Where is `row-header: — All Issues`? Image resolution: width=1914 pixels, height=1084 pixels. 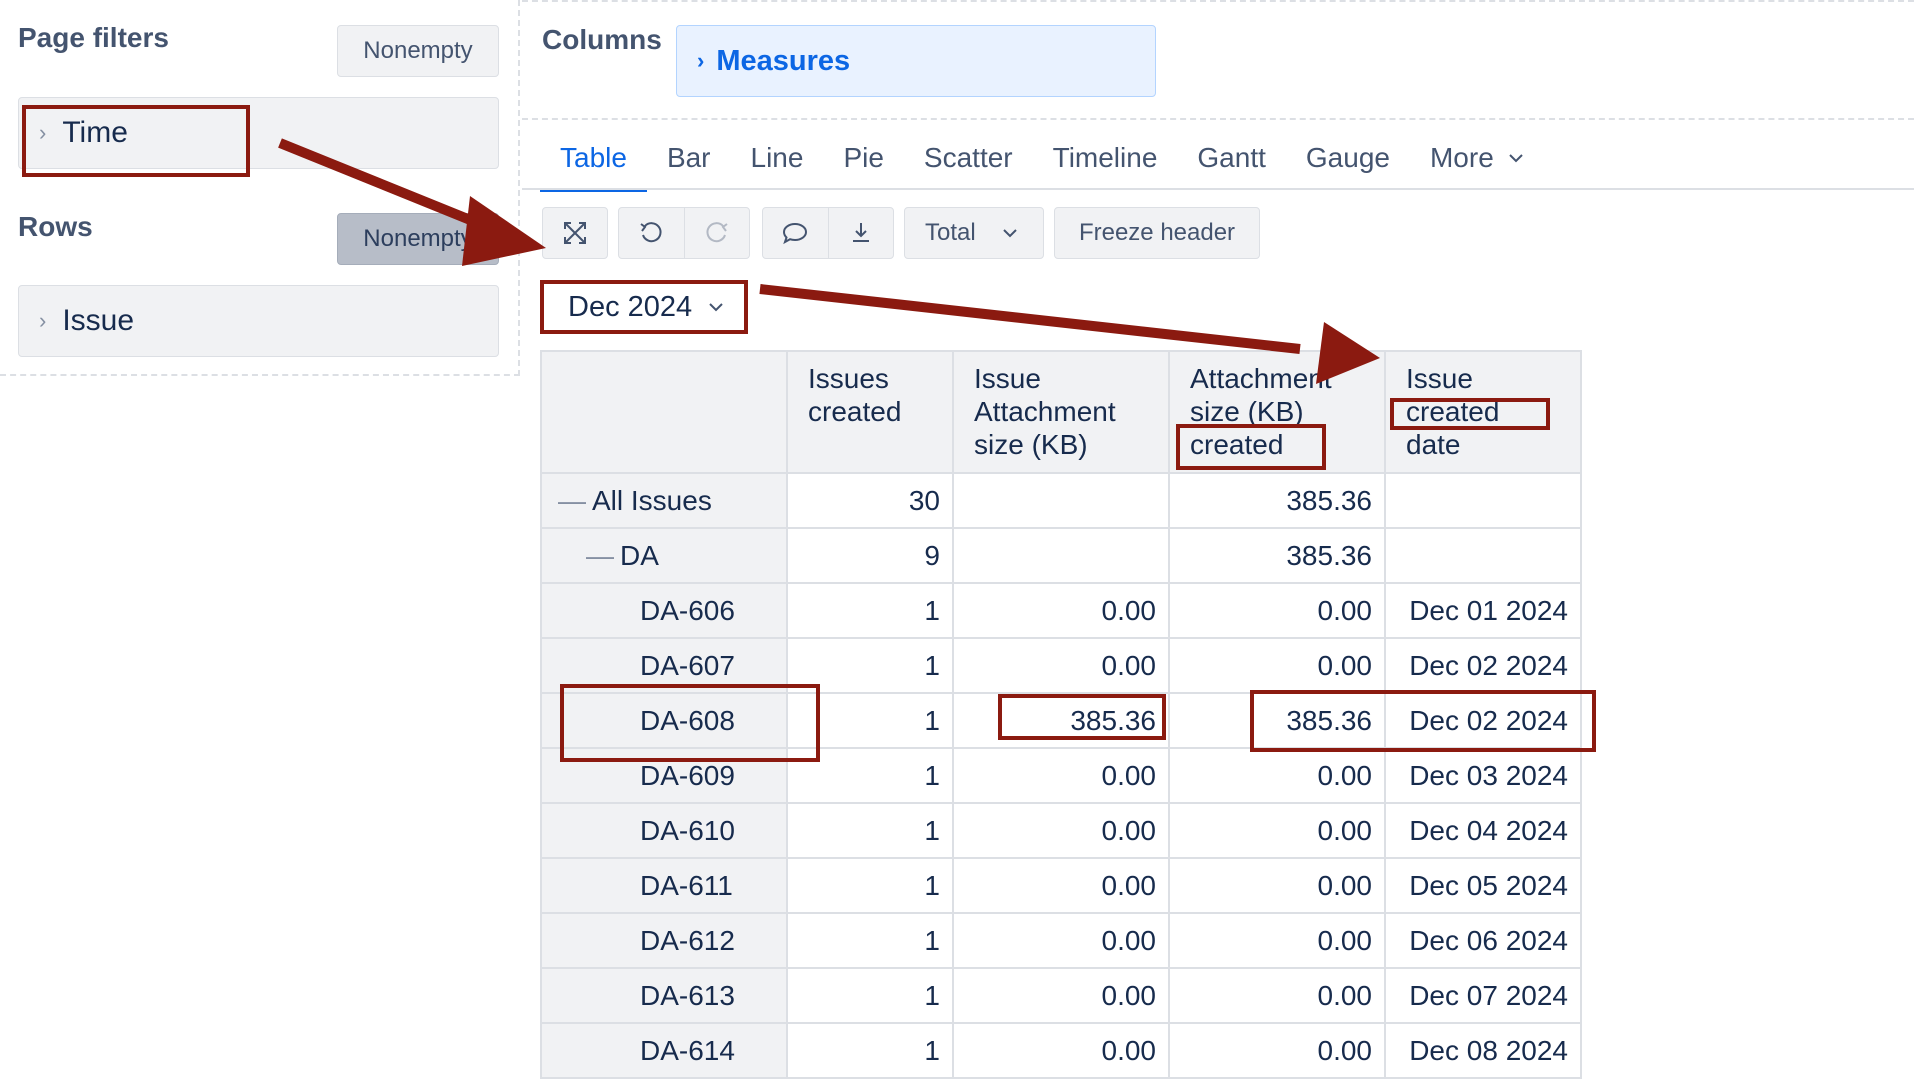 row-header: — All Issues is located at coordinates (664, 500).